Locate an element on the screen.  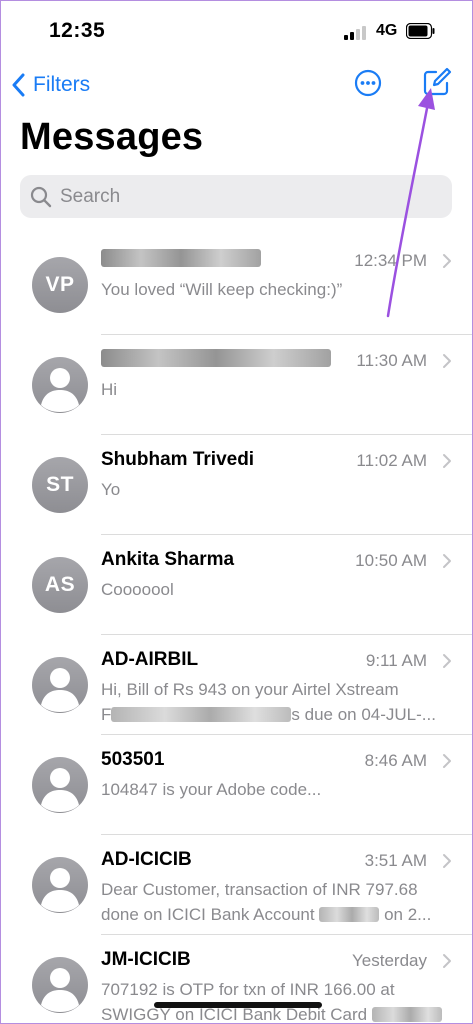
preview-text: done on ICICI Bank Account is located at coordinates (208, 914).